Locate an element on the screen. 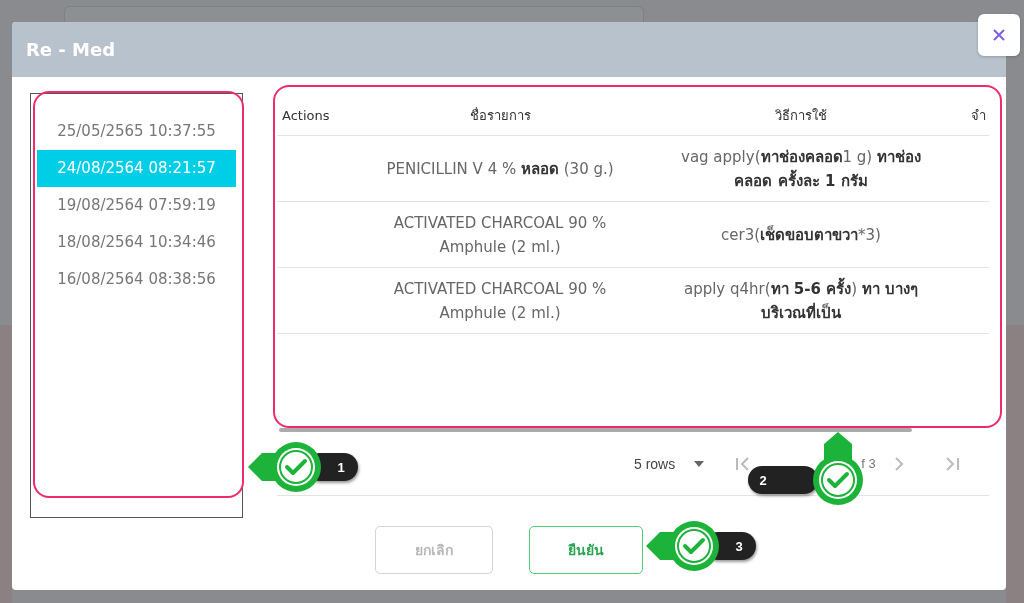 The height and width of the screenshot is (603, 1024). scrollbar is located at coordinates (595, 430).